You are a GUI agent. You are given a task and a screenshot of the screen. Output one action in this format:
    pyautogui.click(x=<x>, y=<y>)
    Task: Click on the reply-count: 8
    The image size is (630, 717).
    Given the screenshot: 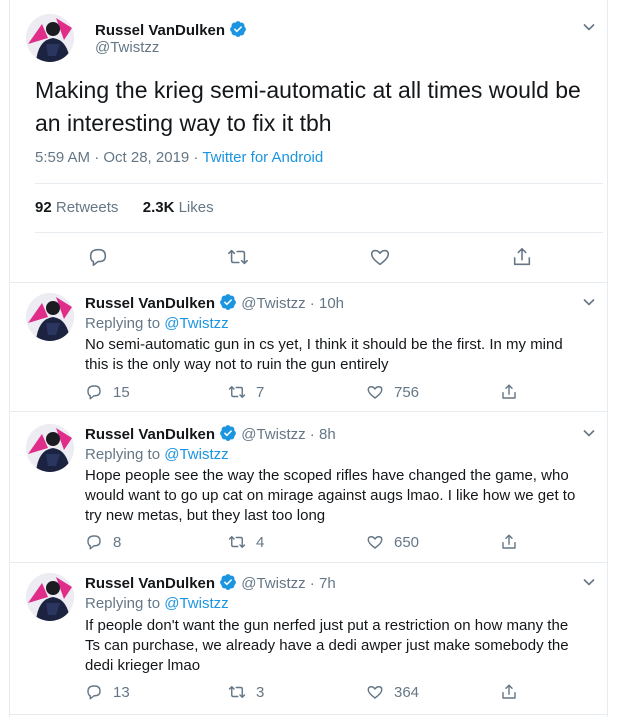 What is the action you would take?
    pyautogui.click(x=117, y=542)
    